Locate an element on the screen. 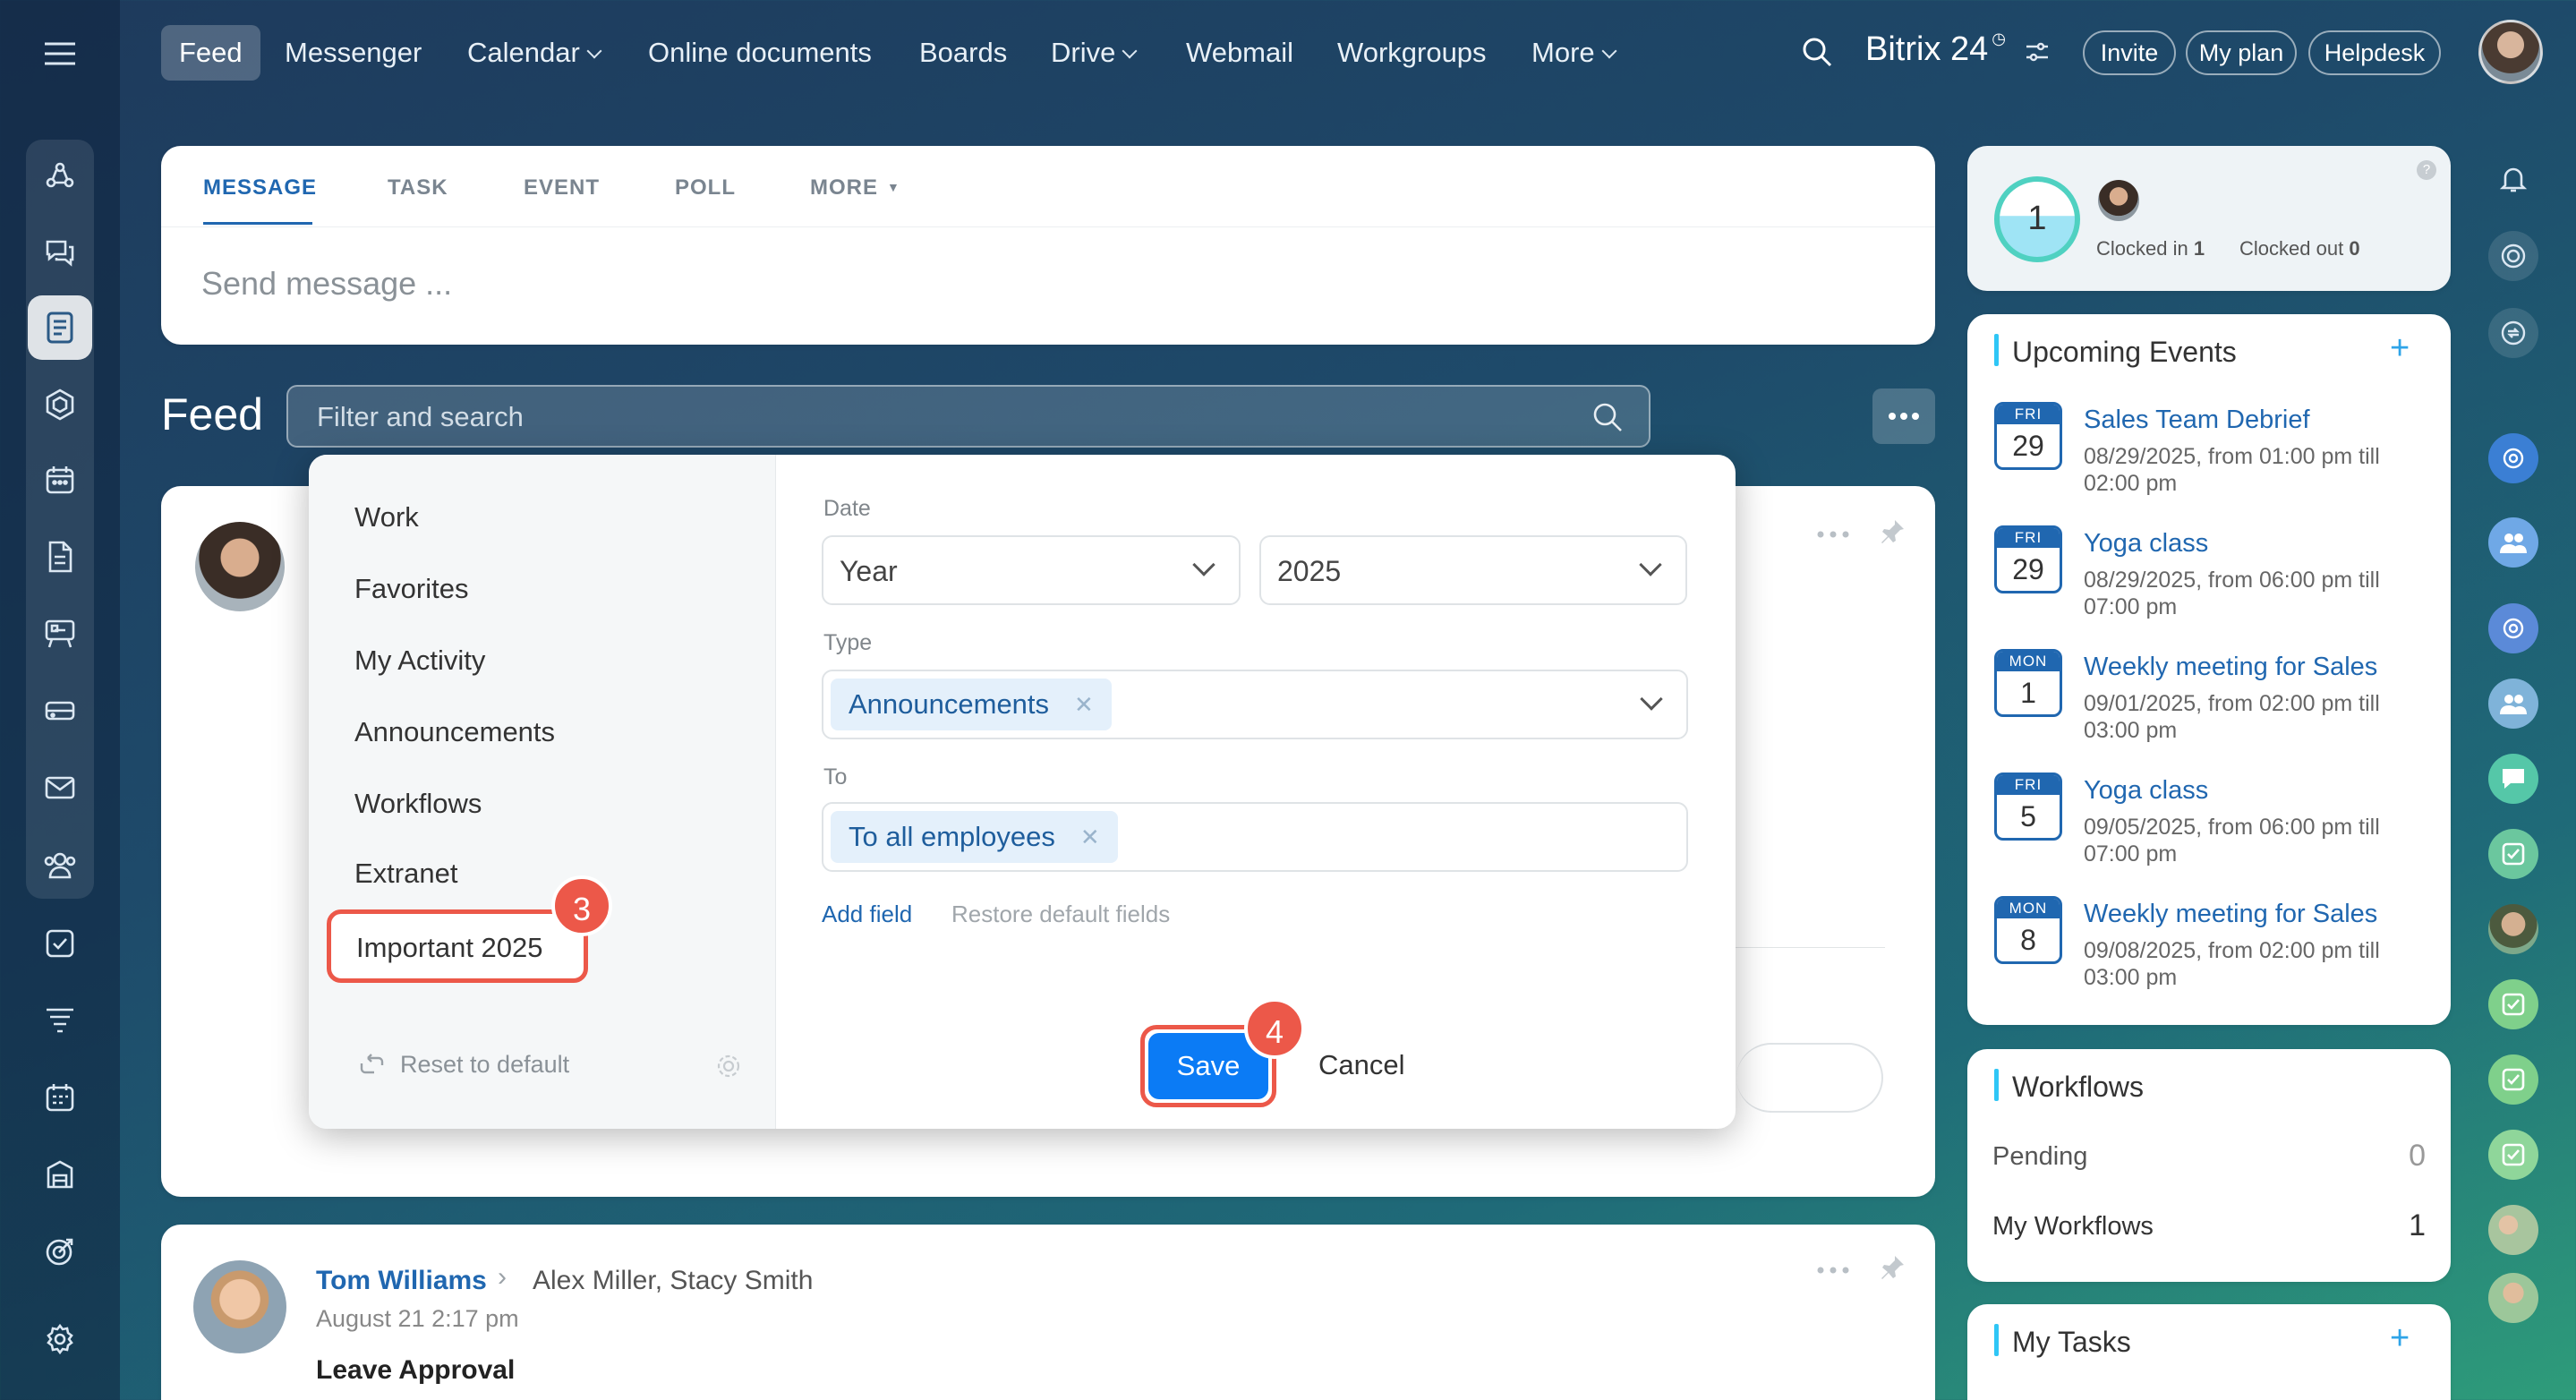 The height and width of the screenshot is (1400, 2576). openlines-icon is located at coordinates (2513, 458).